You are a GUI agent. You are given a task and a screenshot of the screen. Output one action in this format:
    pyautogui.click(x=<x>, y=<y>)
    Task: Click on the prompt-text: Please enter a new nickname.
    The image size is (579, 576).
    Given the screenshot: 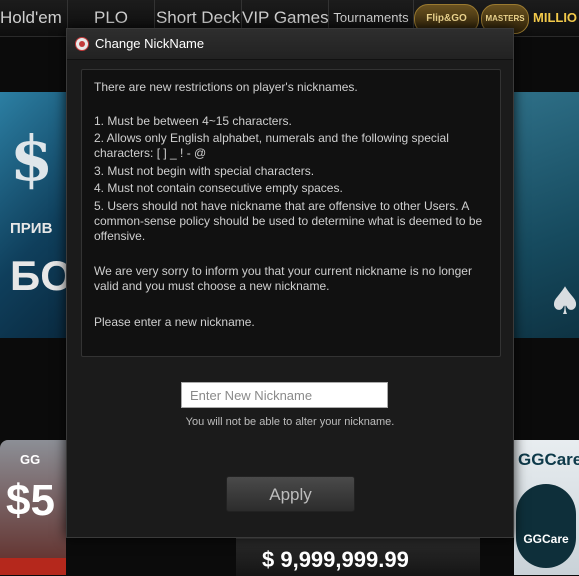 What is the action you would take?
    pyautogui.click(x=174, y=322)
    